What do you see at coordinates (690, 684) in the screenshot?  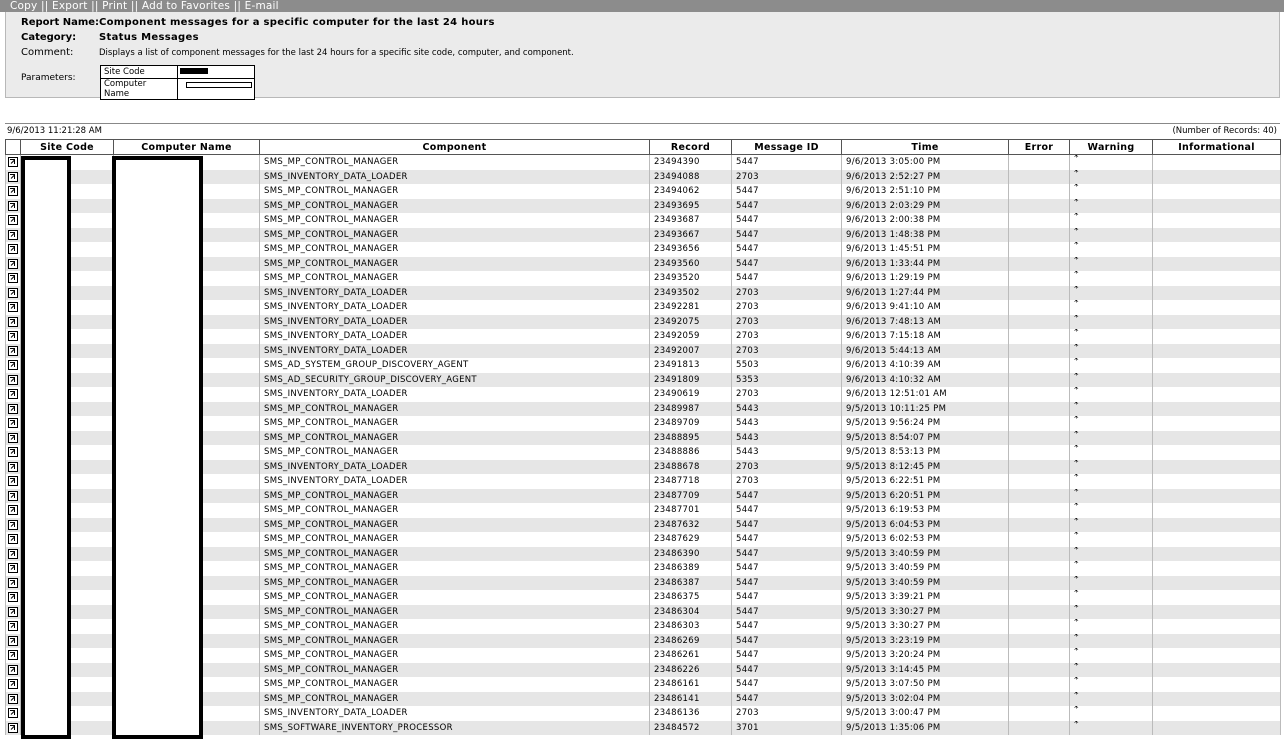 I see `record-cell: 23486161` at bounding box center [690, 684].